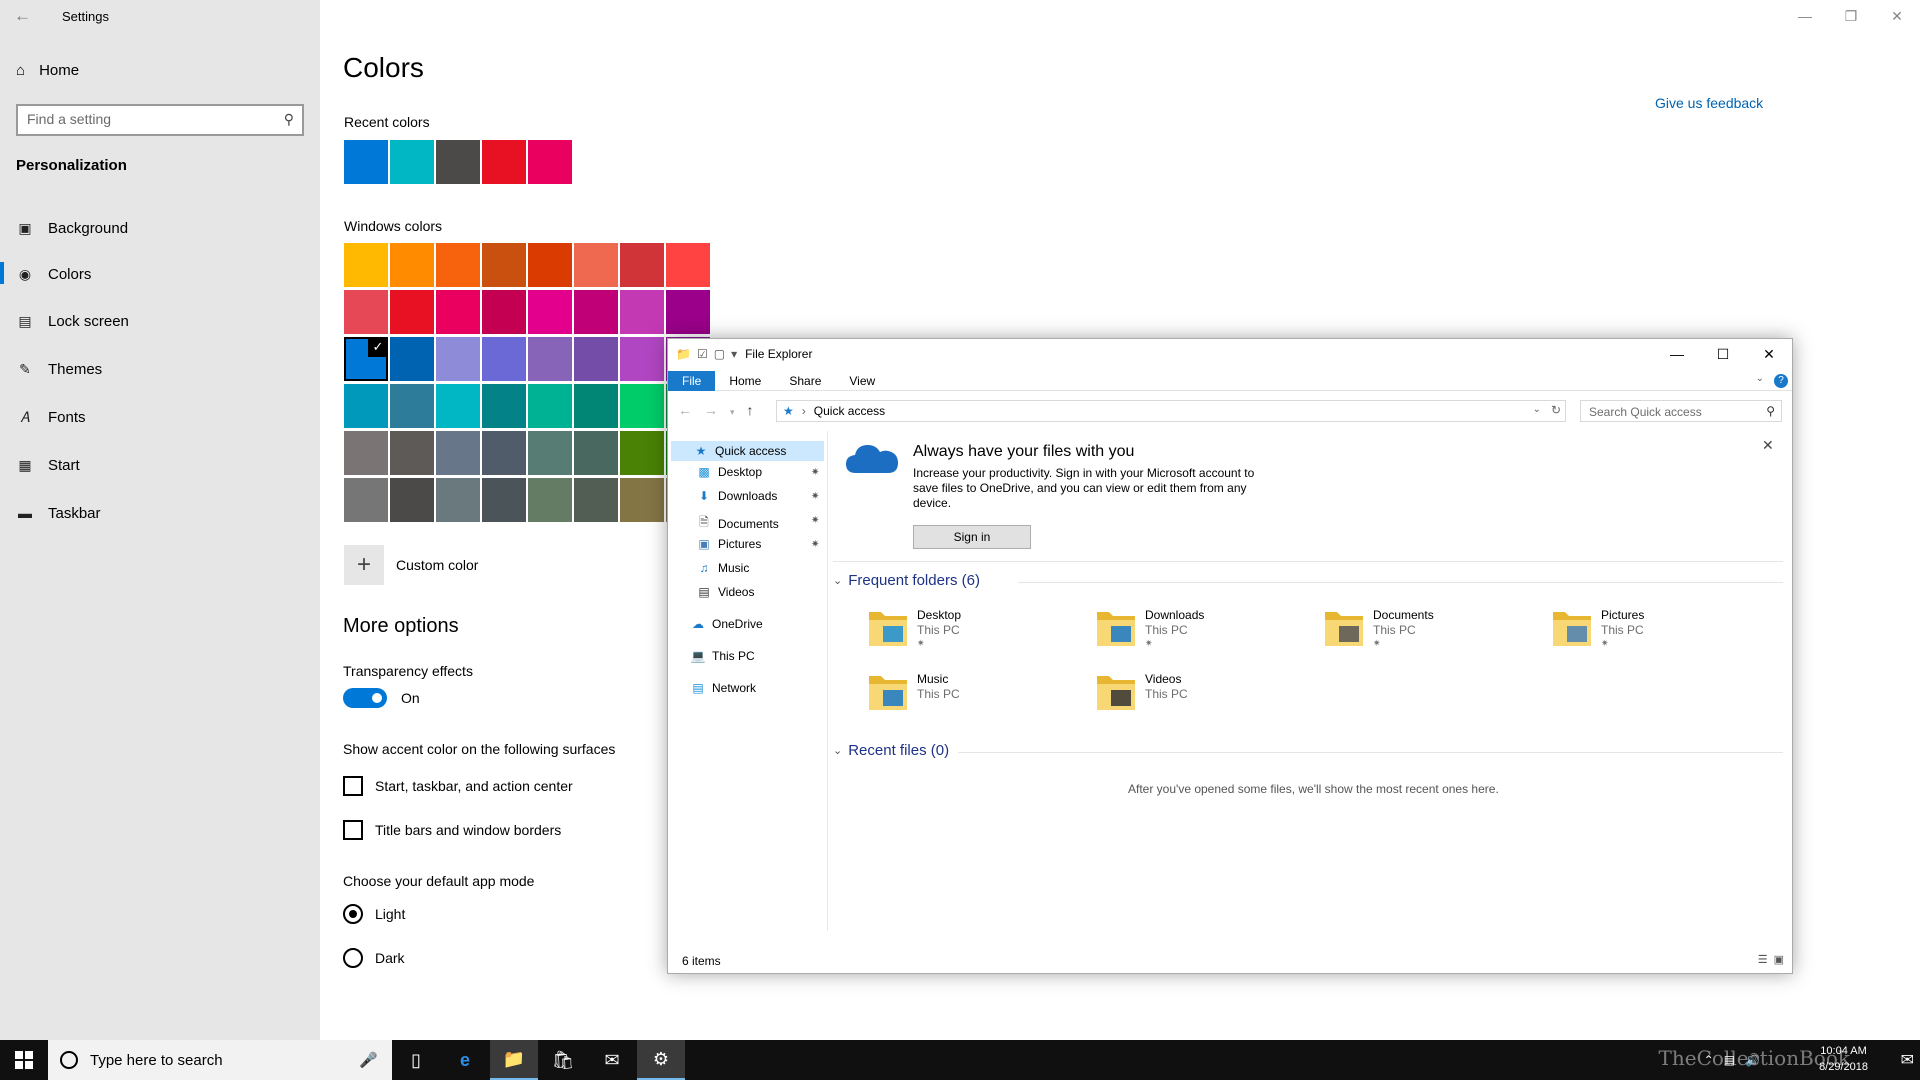  Describe the element at coordinates (411, 565) in the screenshot. I see `custom-color-button: + Custom color` at that location.